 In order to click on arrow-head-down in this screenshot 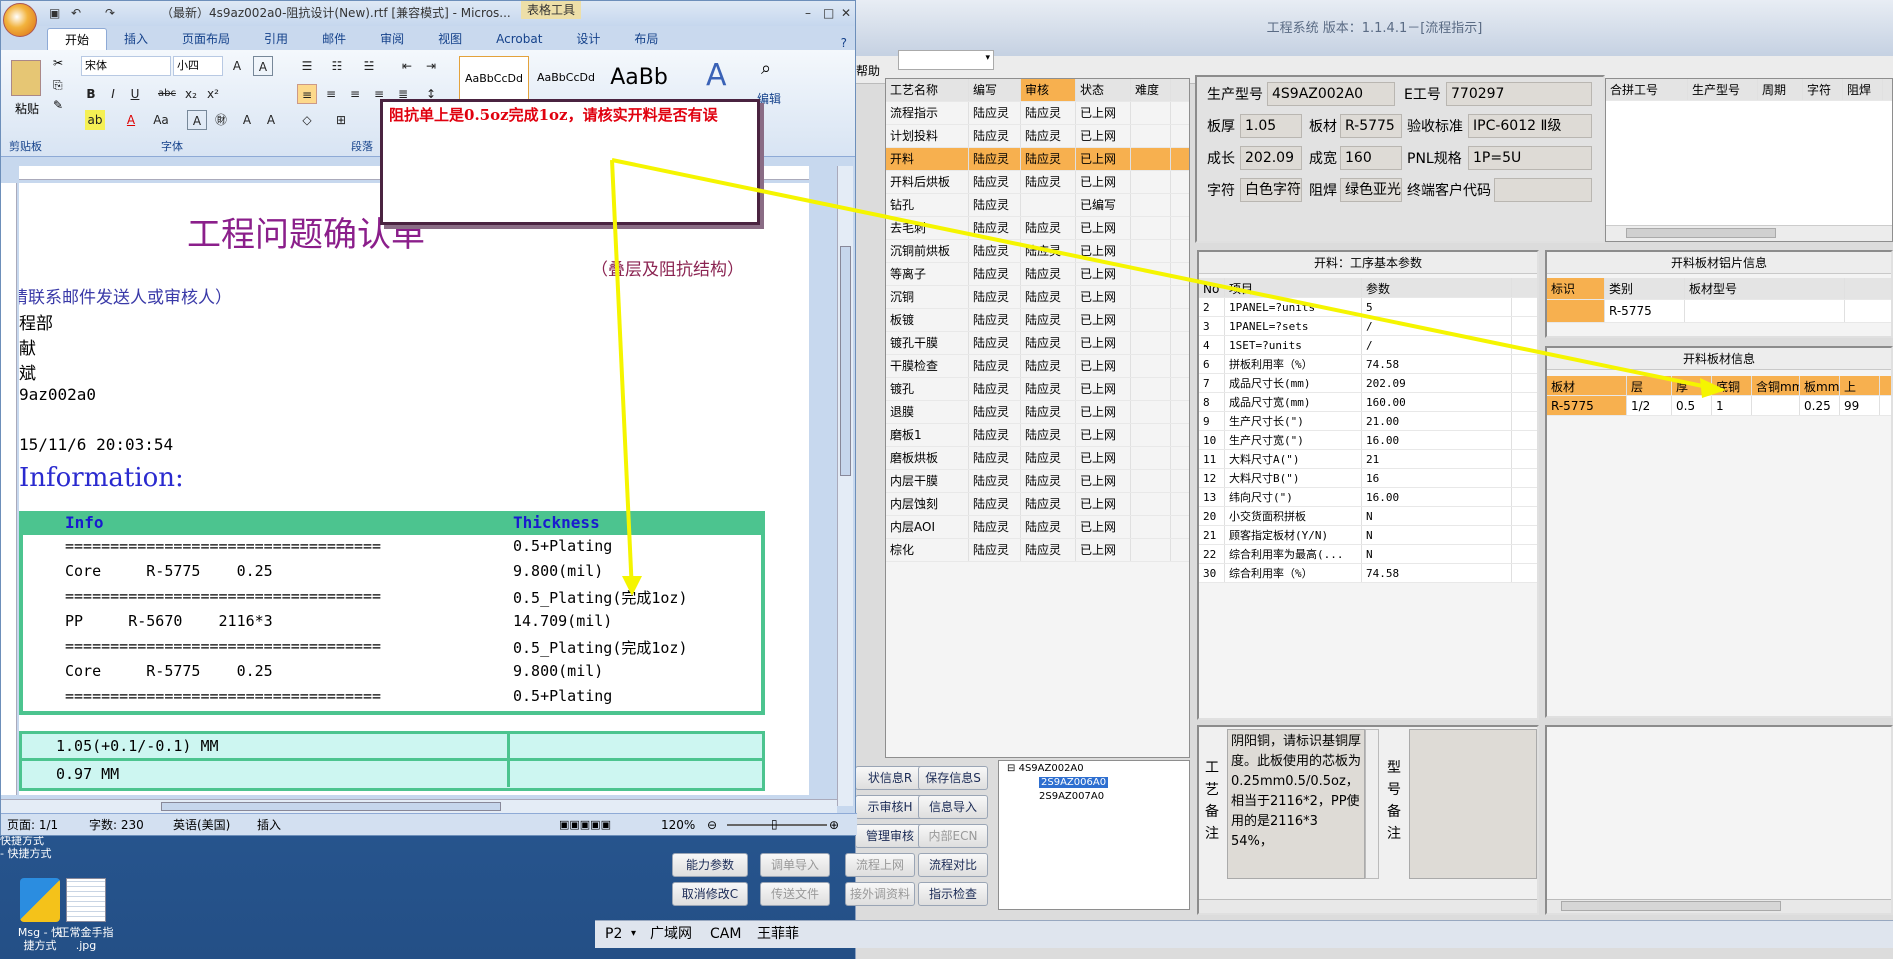, I will do `click(632, 586)`.